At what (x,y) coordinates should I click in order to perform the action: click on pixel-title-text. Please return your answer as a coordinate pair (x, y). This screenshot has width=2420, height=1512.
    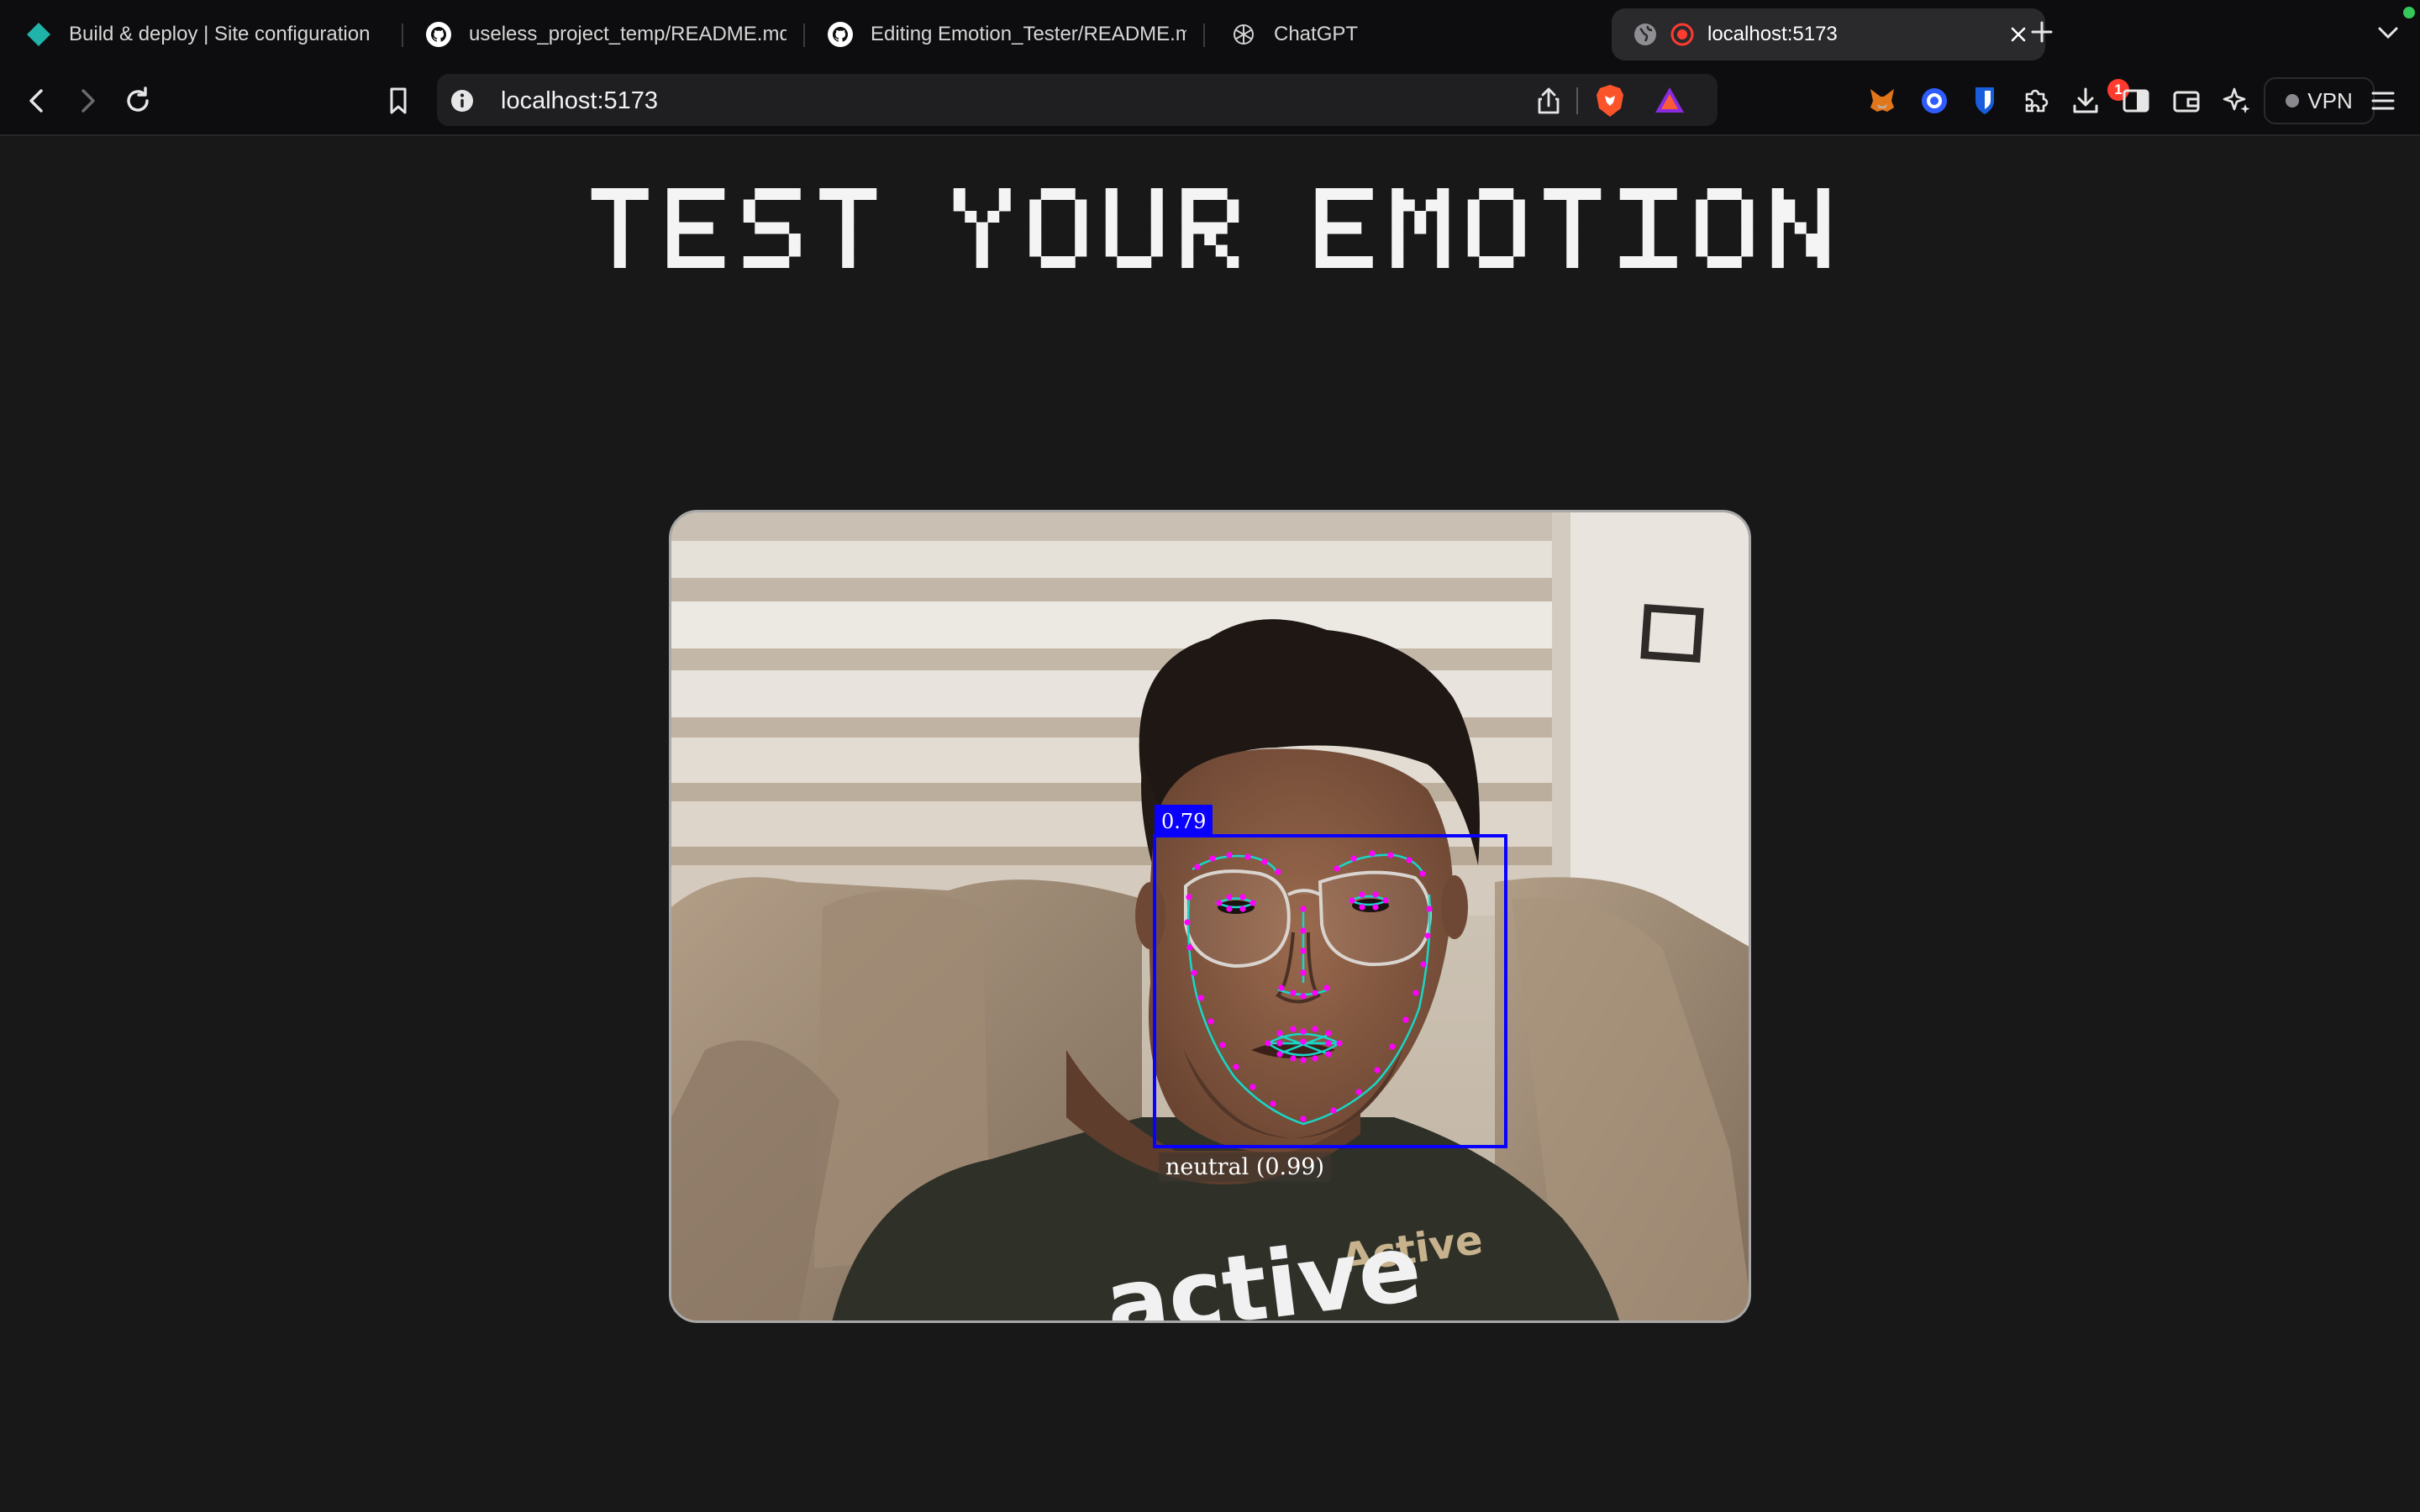
    Looking at the image, I should click on (1210, 228).